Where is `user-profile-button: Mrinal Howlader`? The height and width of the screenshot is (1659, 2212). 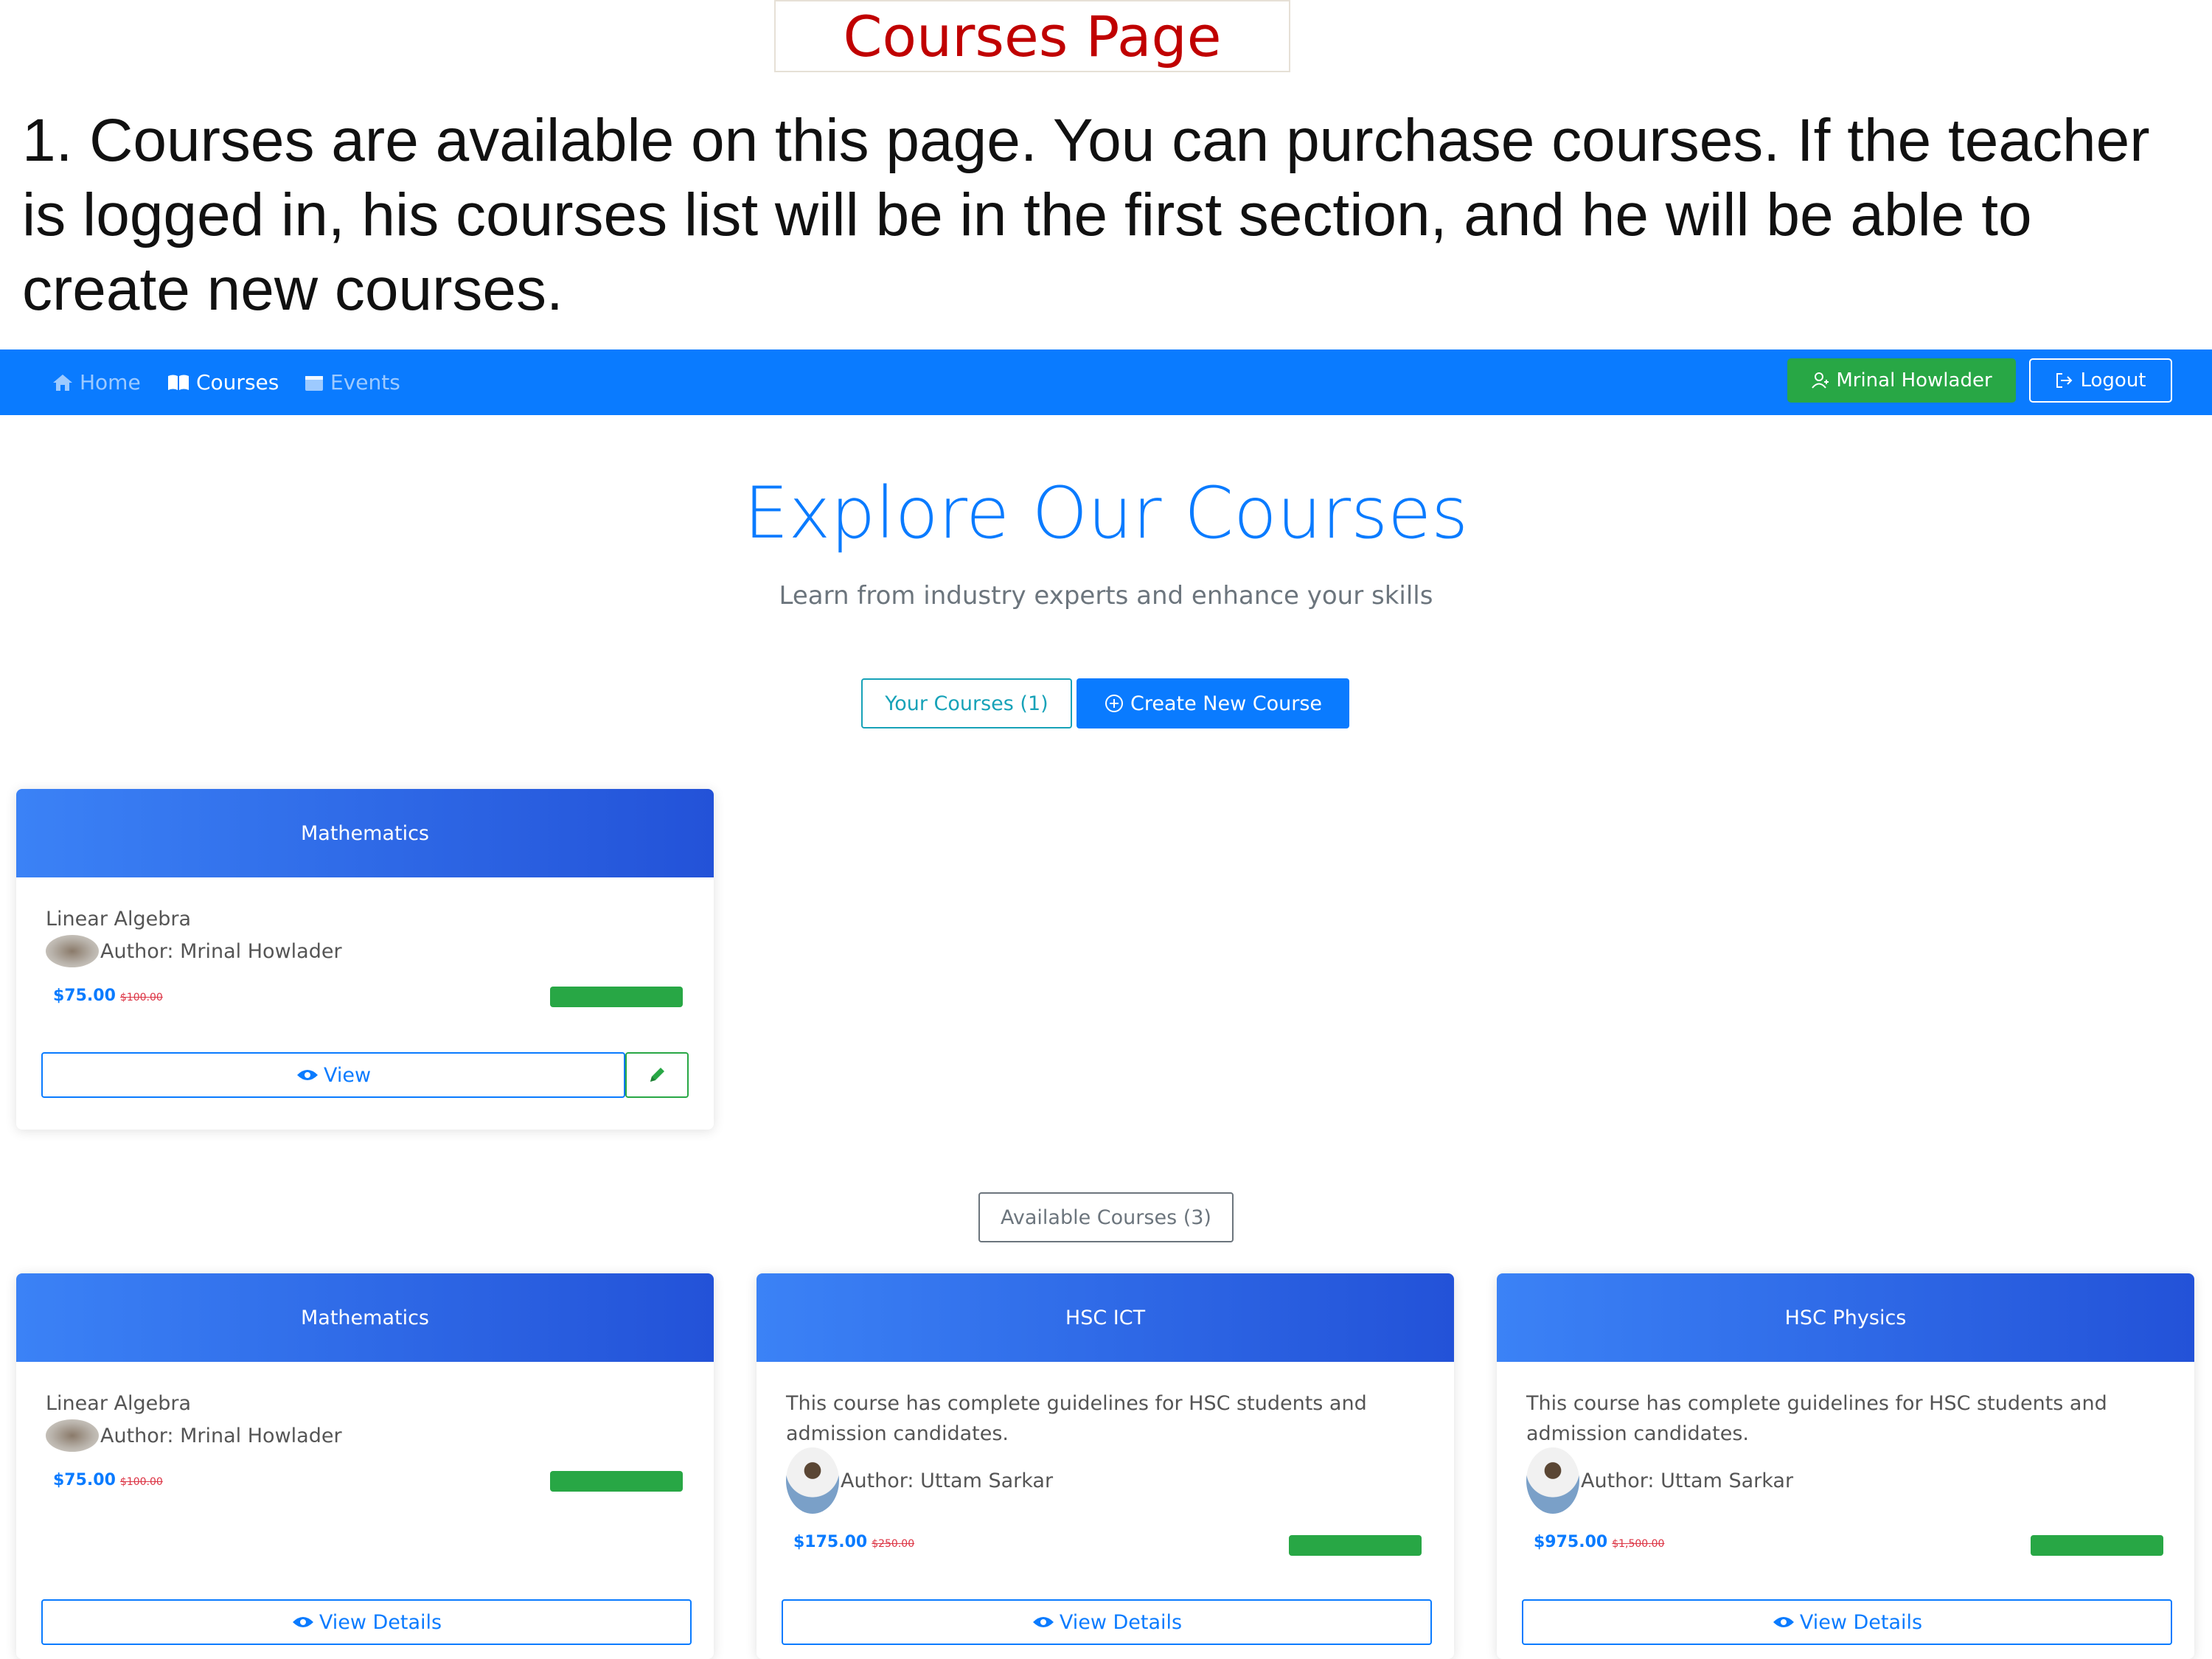
user-profile-button: Mrinal Howlader is located at coordinates (1901, 380).